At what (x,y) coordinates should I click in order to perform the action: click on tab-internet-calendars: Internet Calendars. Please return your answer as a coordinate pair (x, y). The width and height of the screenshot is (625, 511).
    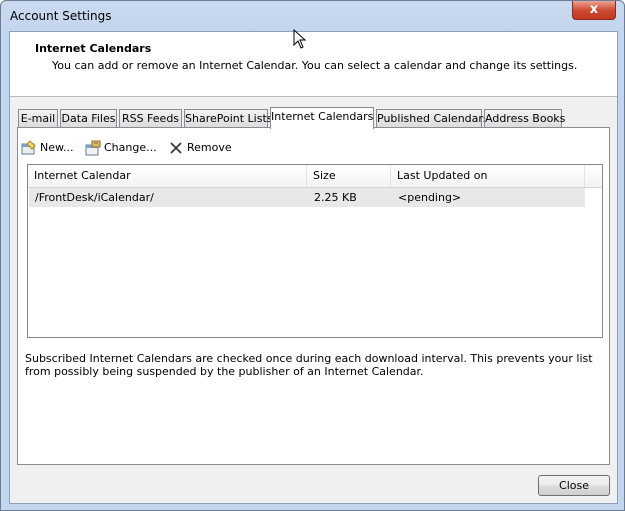
    Looking at the image, I should click on (322, 118).